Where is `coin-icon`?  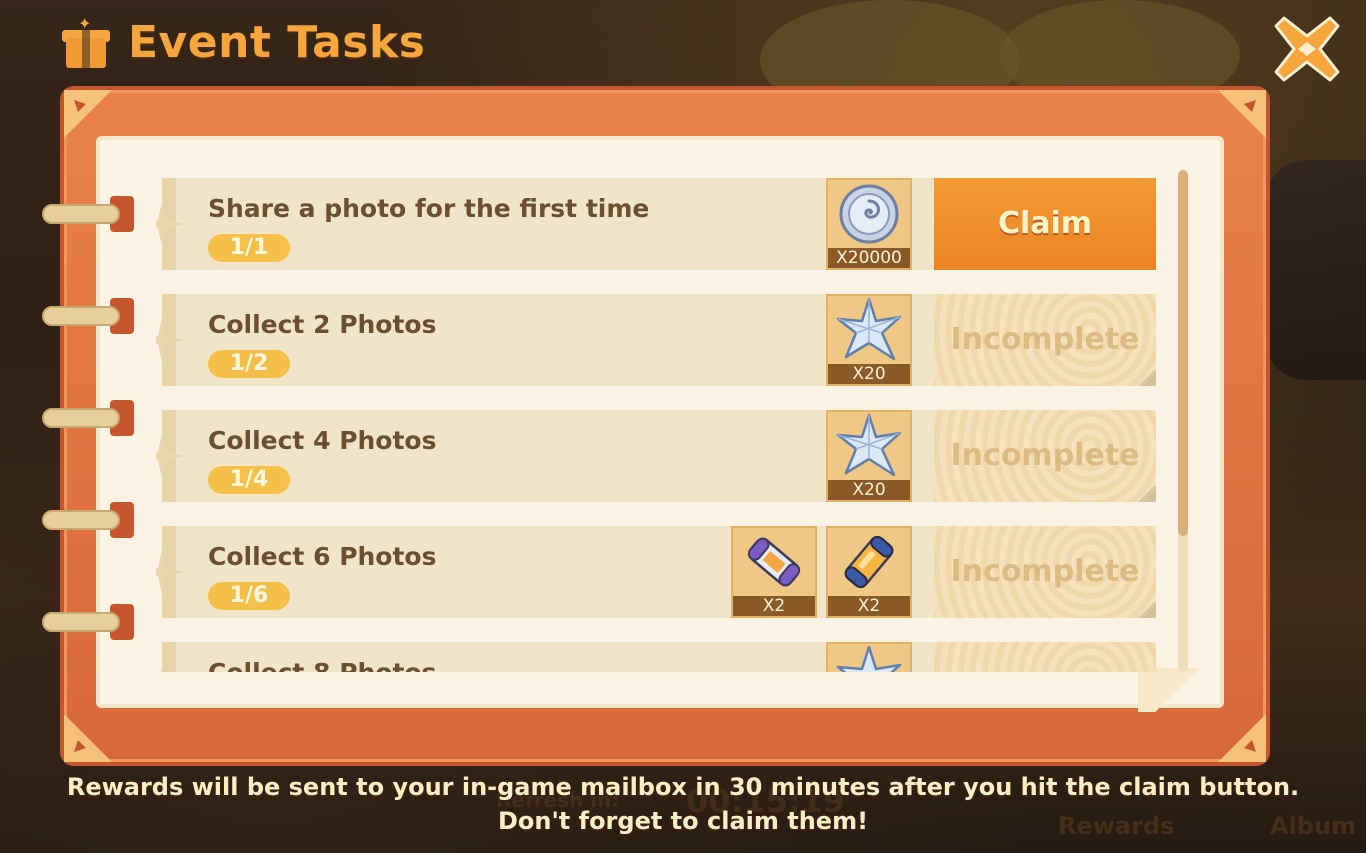 coin-icon is located at coordinates (869, 214).